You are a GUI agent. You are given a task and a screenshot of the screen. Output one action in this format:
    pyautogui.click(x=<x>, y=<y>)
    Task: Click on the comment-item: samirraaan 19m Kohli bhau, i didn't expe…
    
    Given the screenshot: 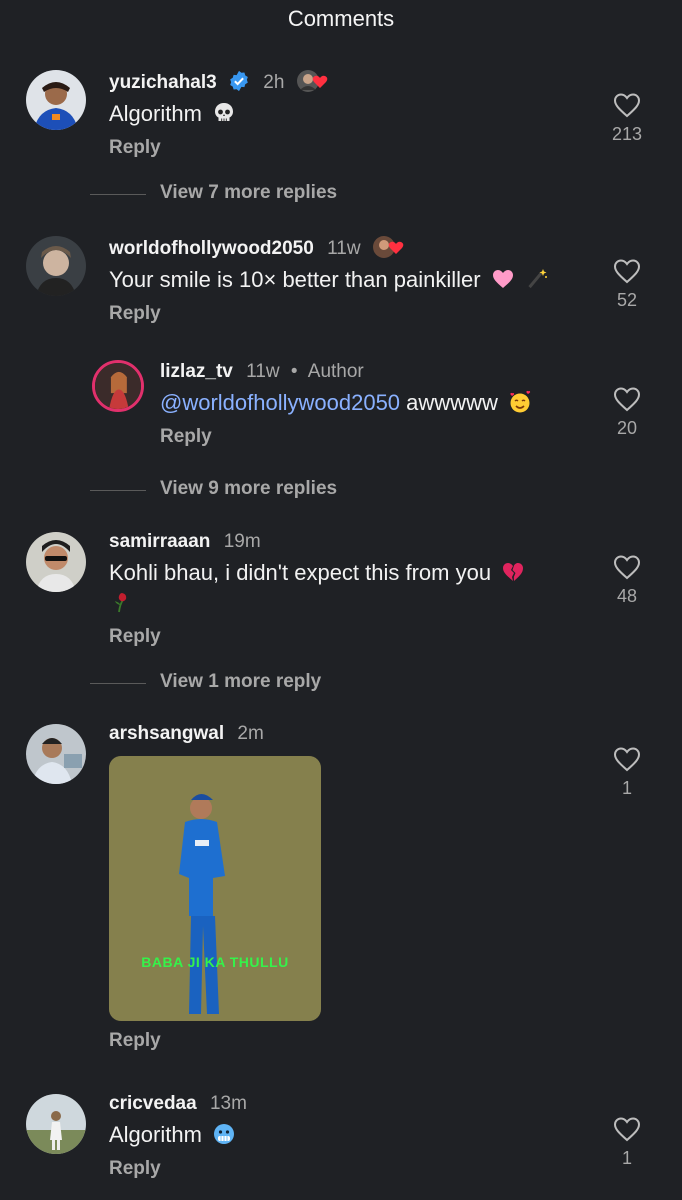 What is the action you would take?
    pyautogui.click(x=341, y=596)
    